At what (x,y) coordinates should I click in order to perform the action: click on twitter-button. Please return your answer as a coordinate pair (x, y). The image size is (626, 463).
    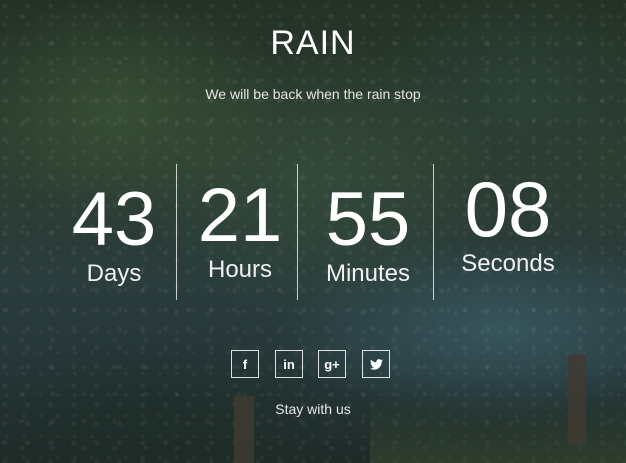
    Looking at the image, I should click on (376, 364).